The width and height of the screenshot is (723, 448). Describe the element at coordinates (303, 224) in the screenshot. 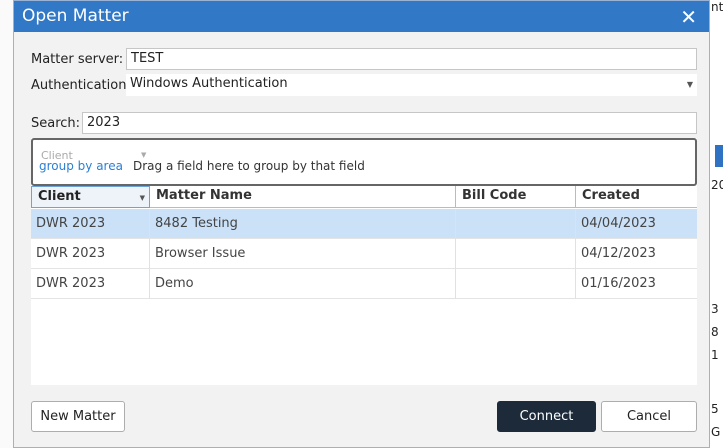

I see `cell-matter-name: 8482 Testing` at that location.